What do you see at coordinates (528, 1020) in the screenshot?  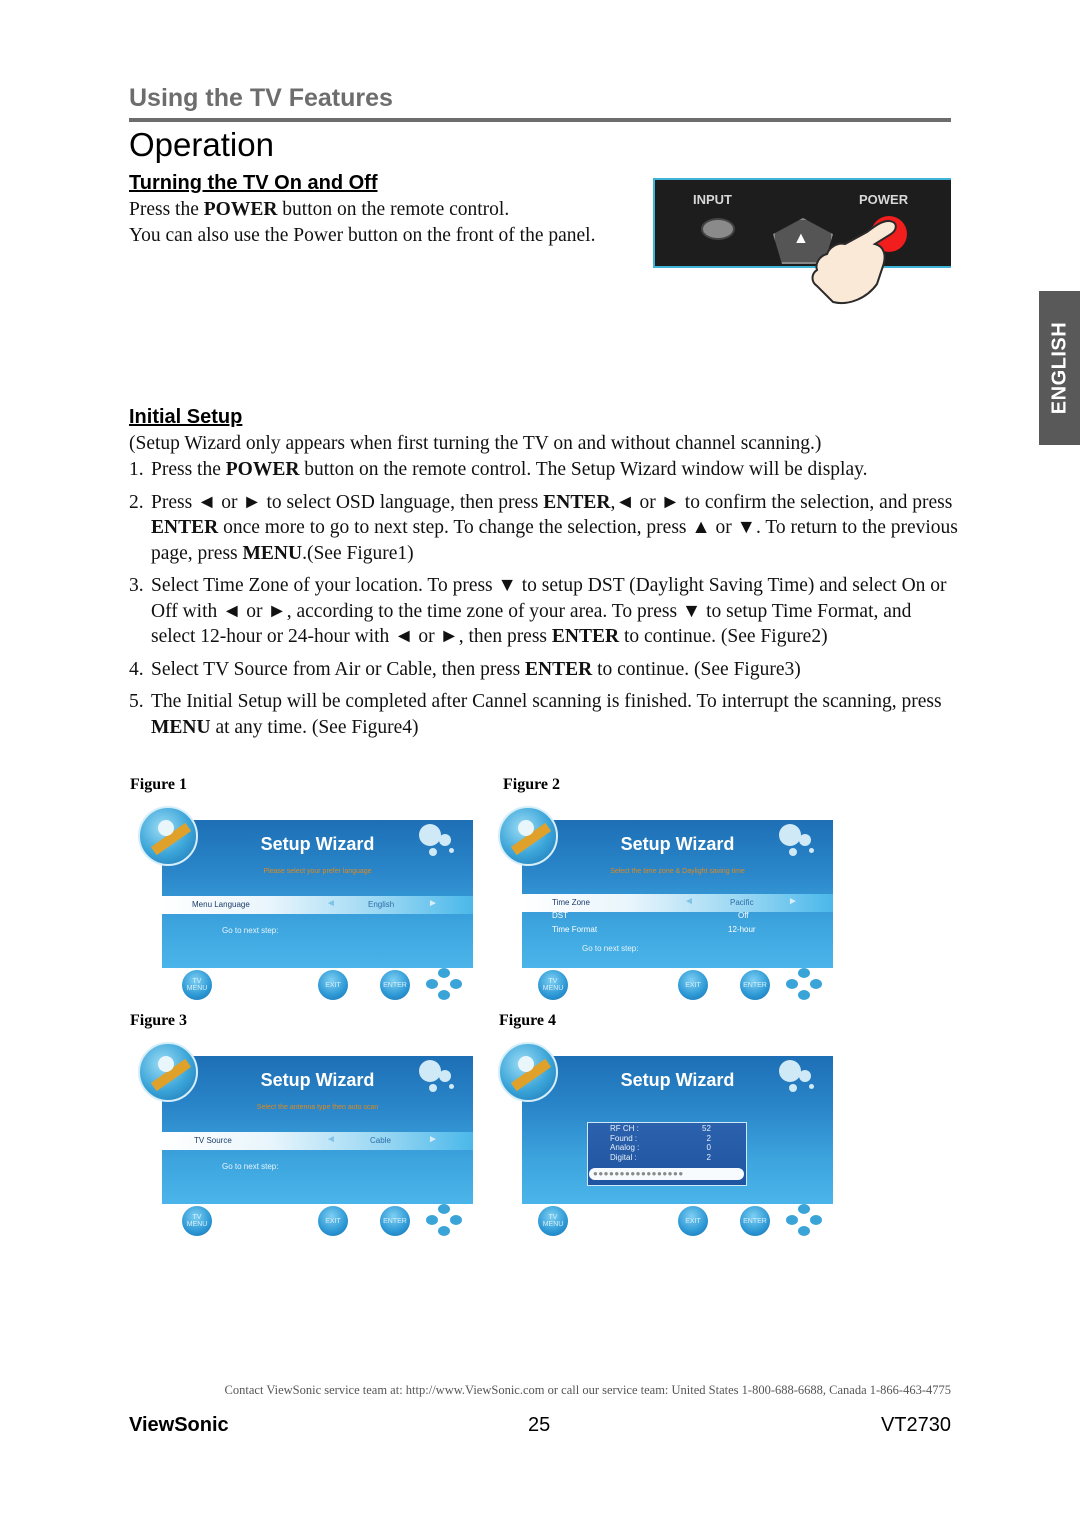 I see `figure-4-caption: Figure 4` at bounding box center [528, 1020].